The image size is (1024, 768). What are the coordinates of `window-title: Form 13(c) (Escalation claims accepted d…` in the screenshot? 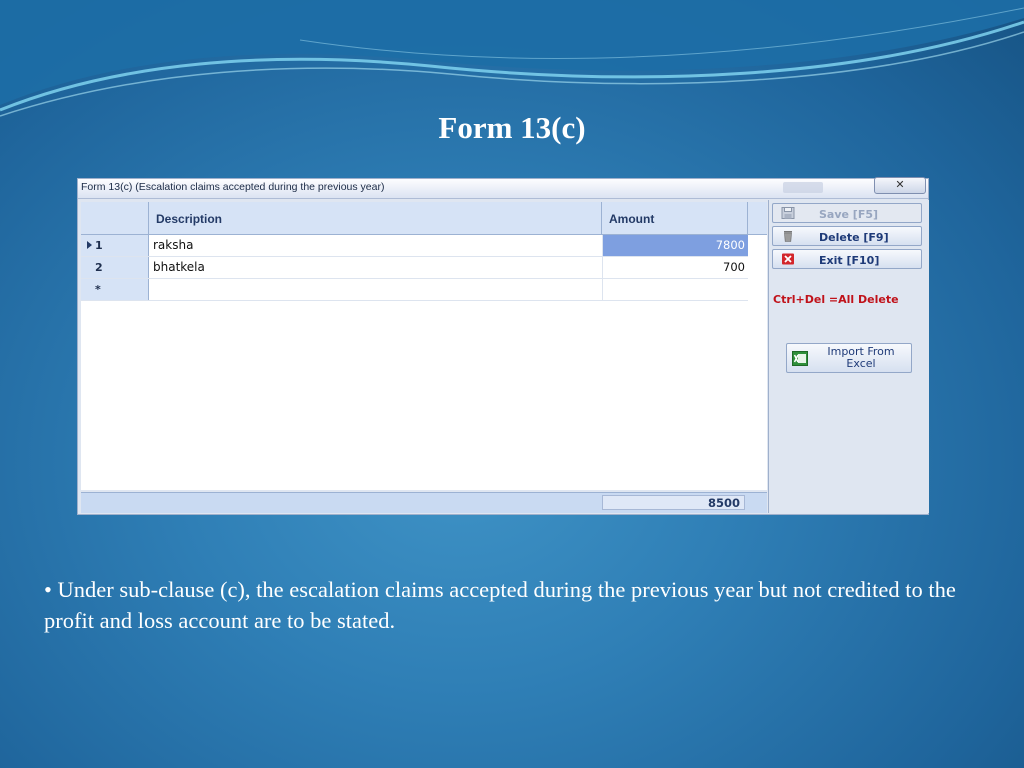 It's located at (233, 187).